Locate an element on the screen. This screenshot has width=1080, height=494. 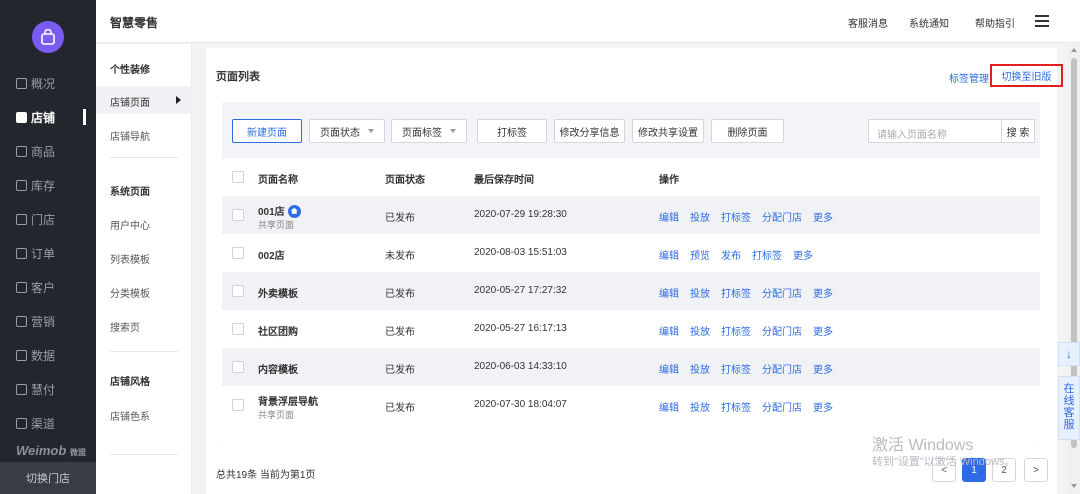
nav-item-3: 库存 is located at coordinates (48, 185).